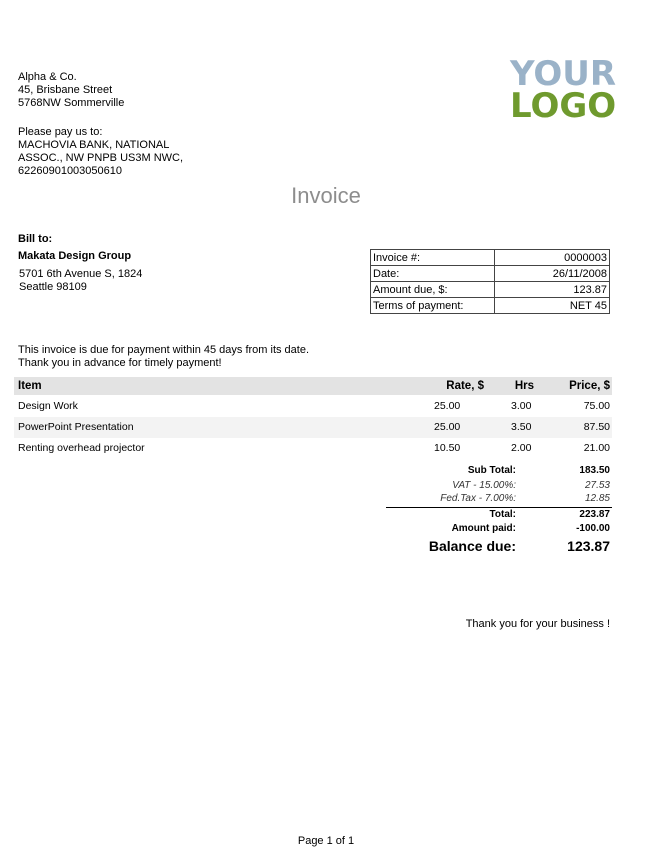 The image size is (652, 864). I want to click on bill-to-label: Bill to:, so click(35, 239).